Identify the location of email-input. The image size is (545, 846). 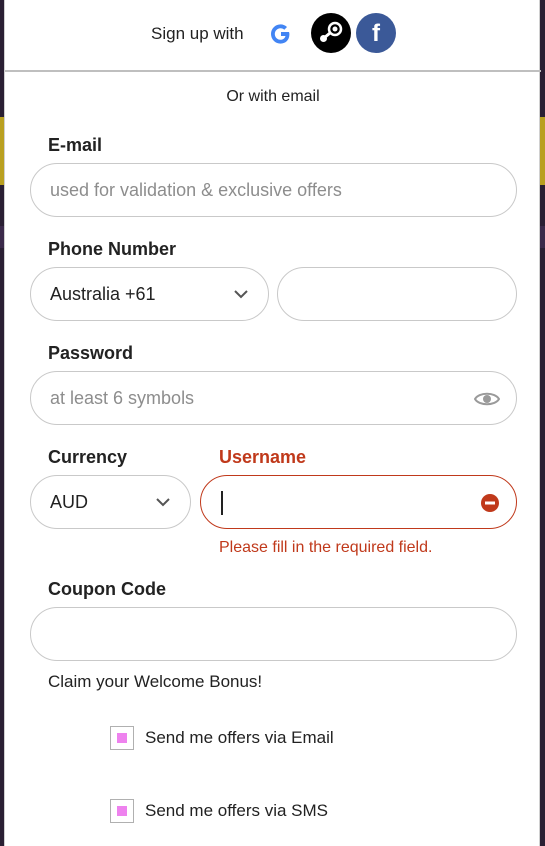
(270, 190).